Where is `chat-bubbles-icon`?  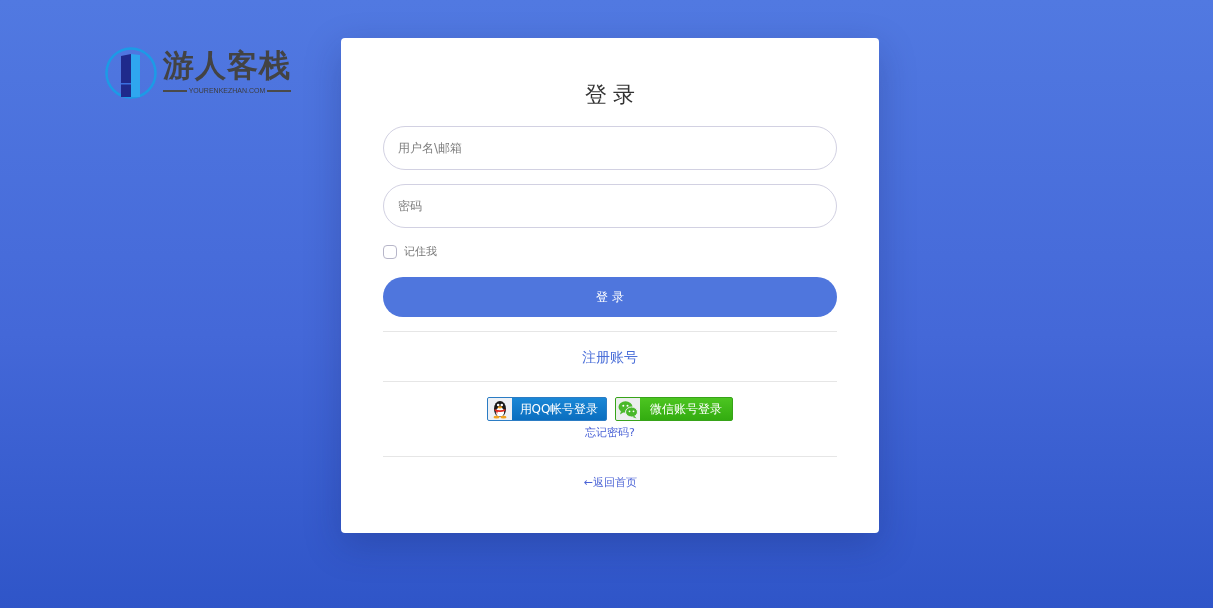 chat-bubbles-icon is located at coordinates (628, 409).